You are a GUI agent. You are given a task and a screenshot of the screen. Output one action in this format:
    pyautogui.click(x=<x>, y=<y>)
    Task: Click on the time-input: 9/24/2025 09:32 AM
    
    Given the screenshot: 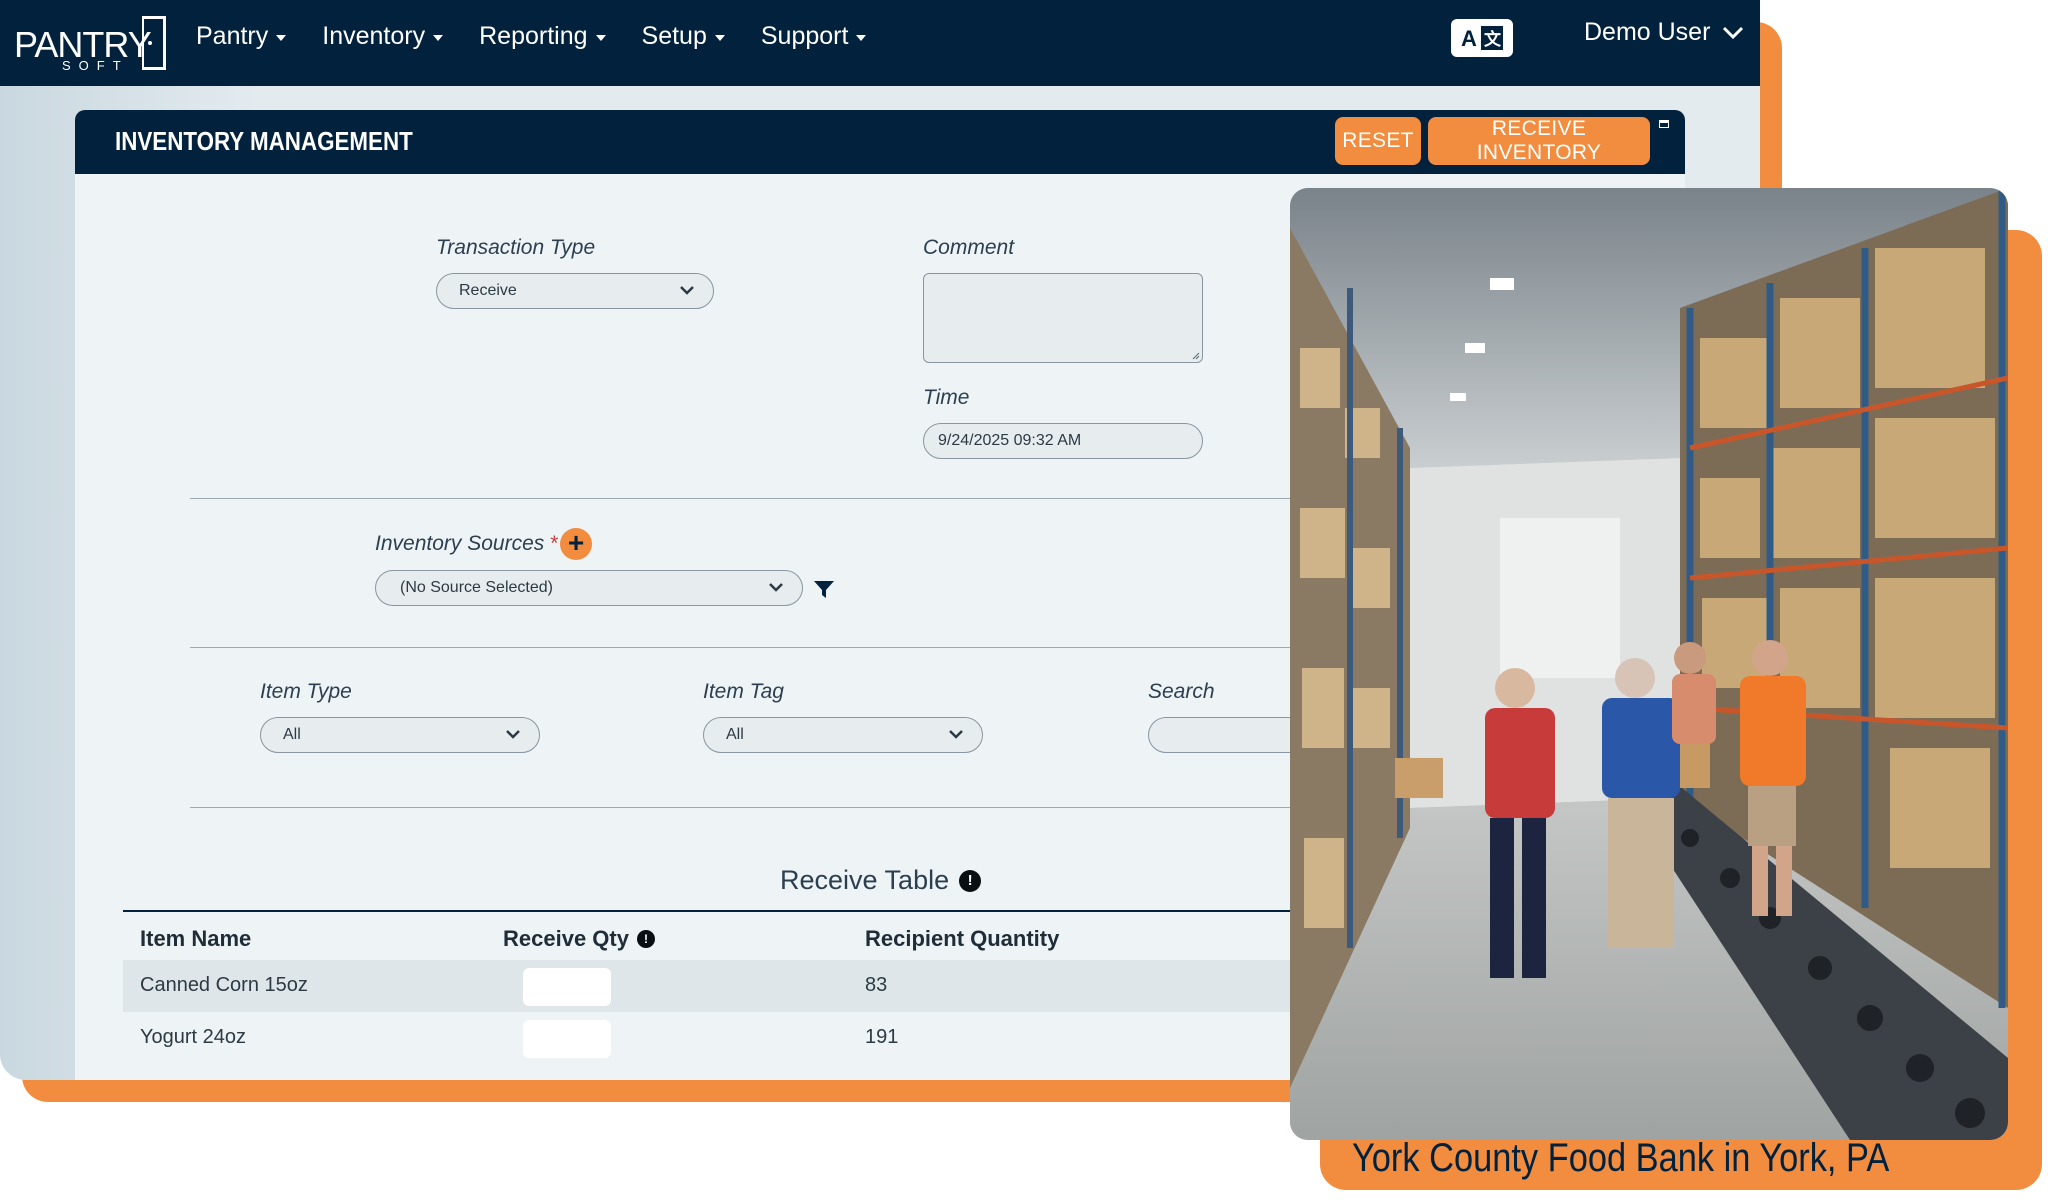 What is the action you would take?
    pyautogui.click(x=1063, y=441)
    